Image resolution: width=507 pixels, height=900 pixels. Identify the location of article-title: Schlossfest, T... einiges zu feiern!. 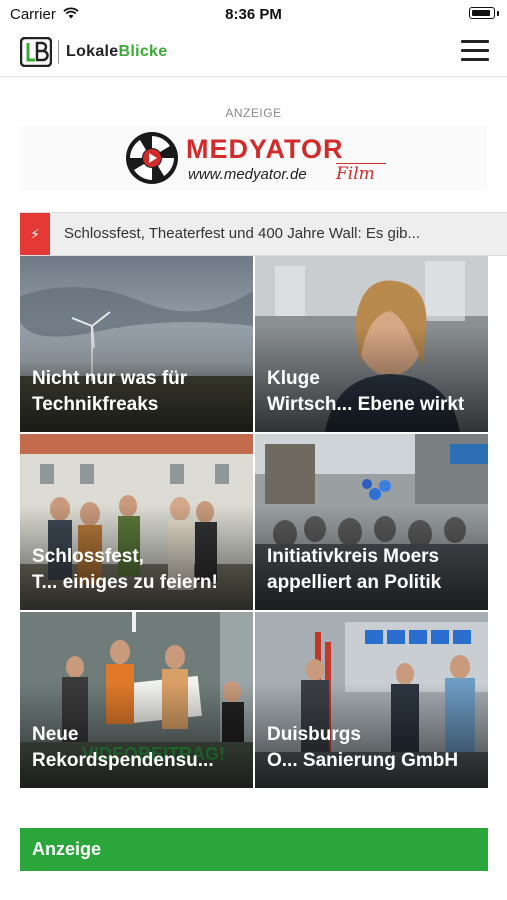
(138, 570).